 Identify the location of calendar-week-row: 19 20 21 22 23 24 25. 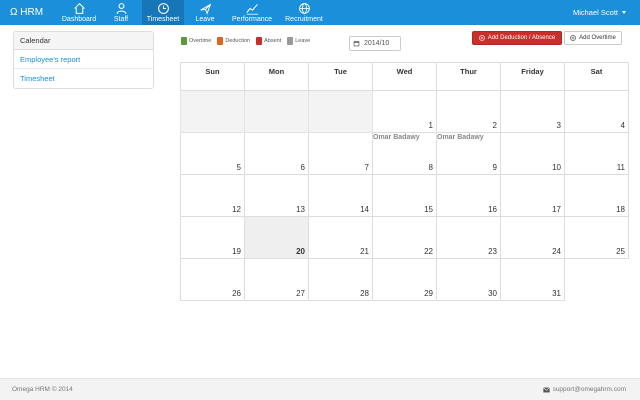
(404, 237).